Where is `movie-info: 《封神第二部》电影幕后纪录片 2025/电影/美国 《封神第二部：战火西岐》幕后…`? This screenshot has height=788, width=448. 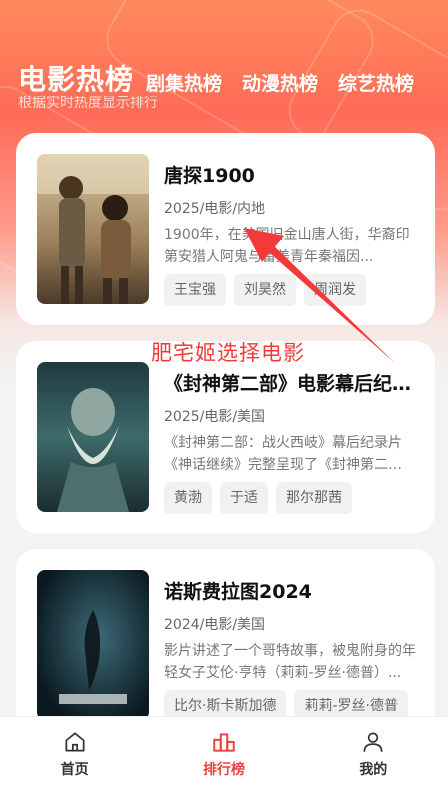
movie-info: 《封神第二部》电影幕后纪录片 2025/电影/美国 《封神第二部：战火西岐》幕后… is located at coordinates (290, 442).